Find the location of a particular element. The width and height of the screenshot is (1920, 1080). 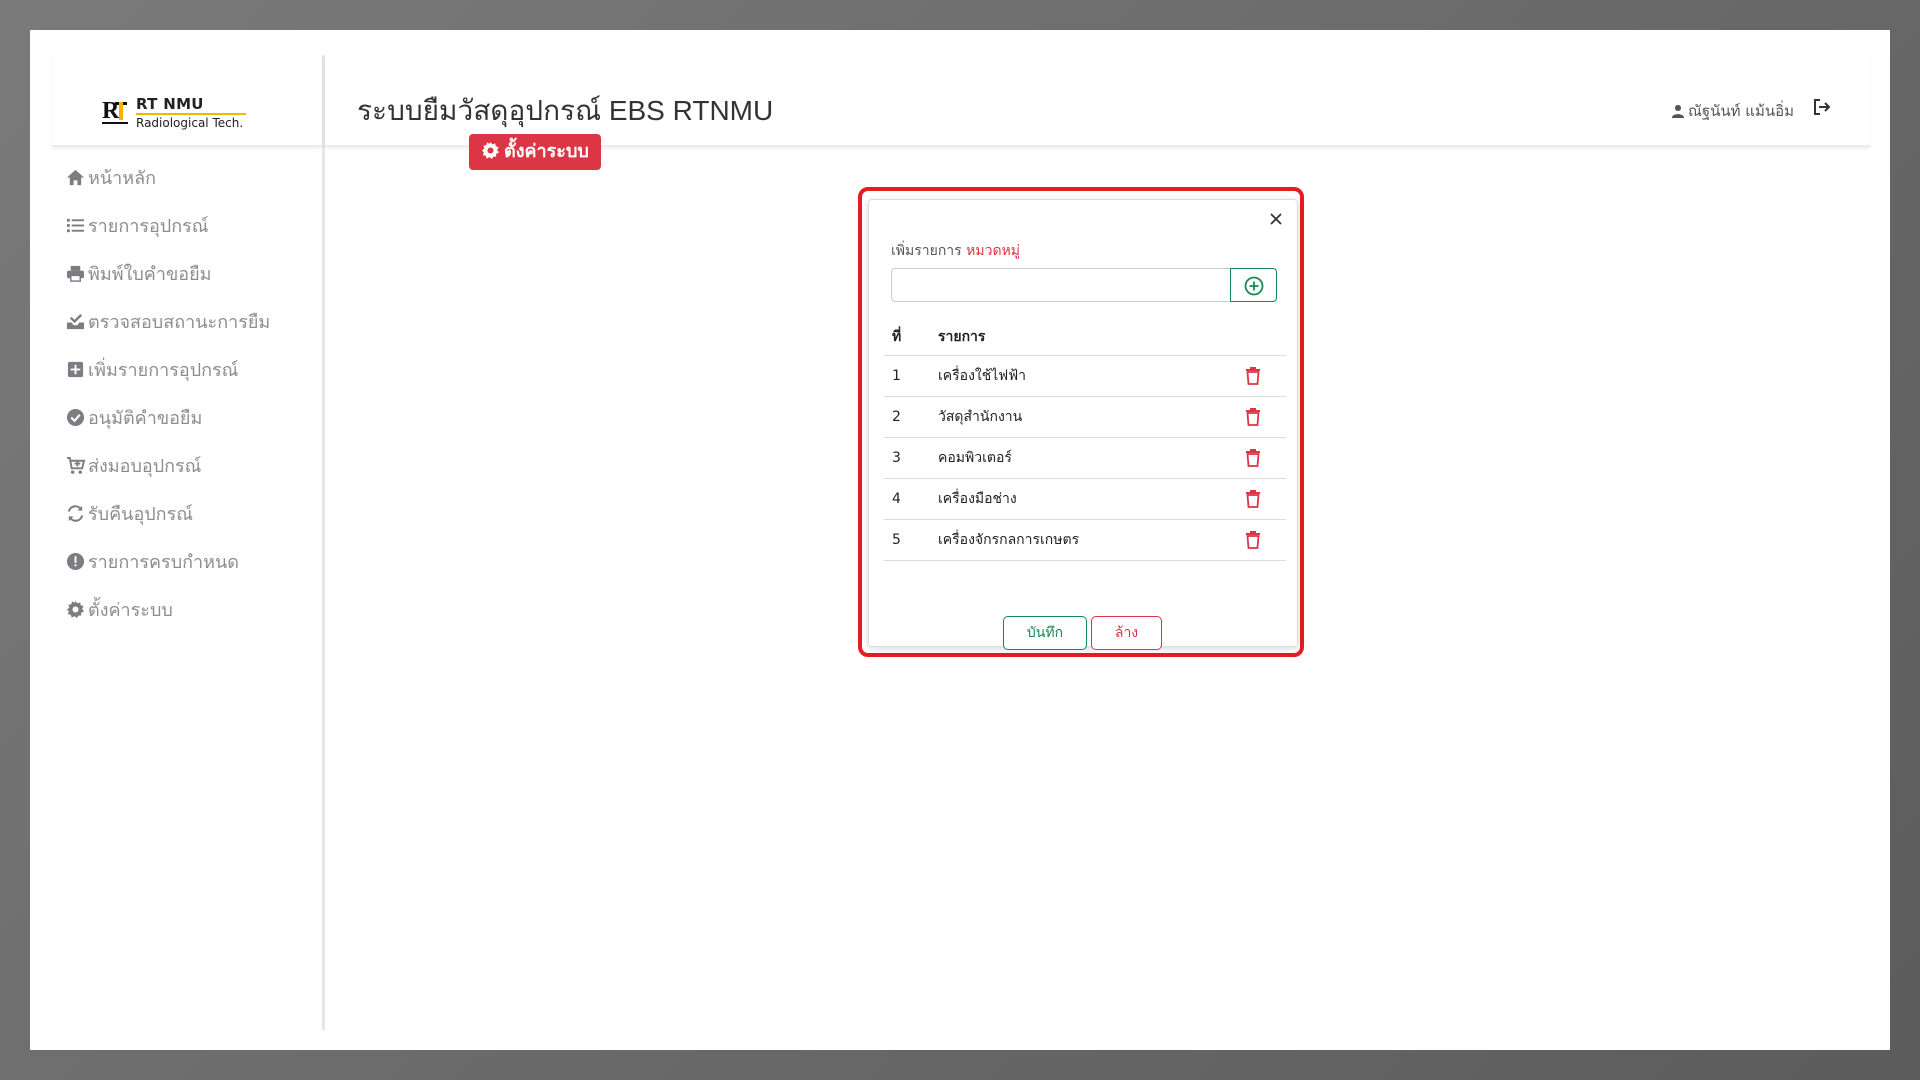

logout-icon is located at coordinates (1822, 107).